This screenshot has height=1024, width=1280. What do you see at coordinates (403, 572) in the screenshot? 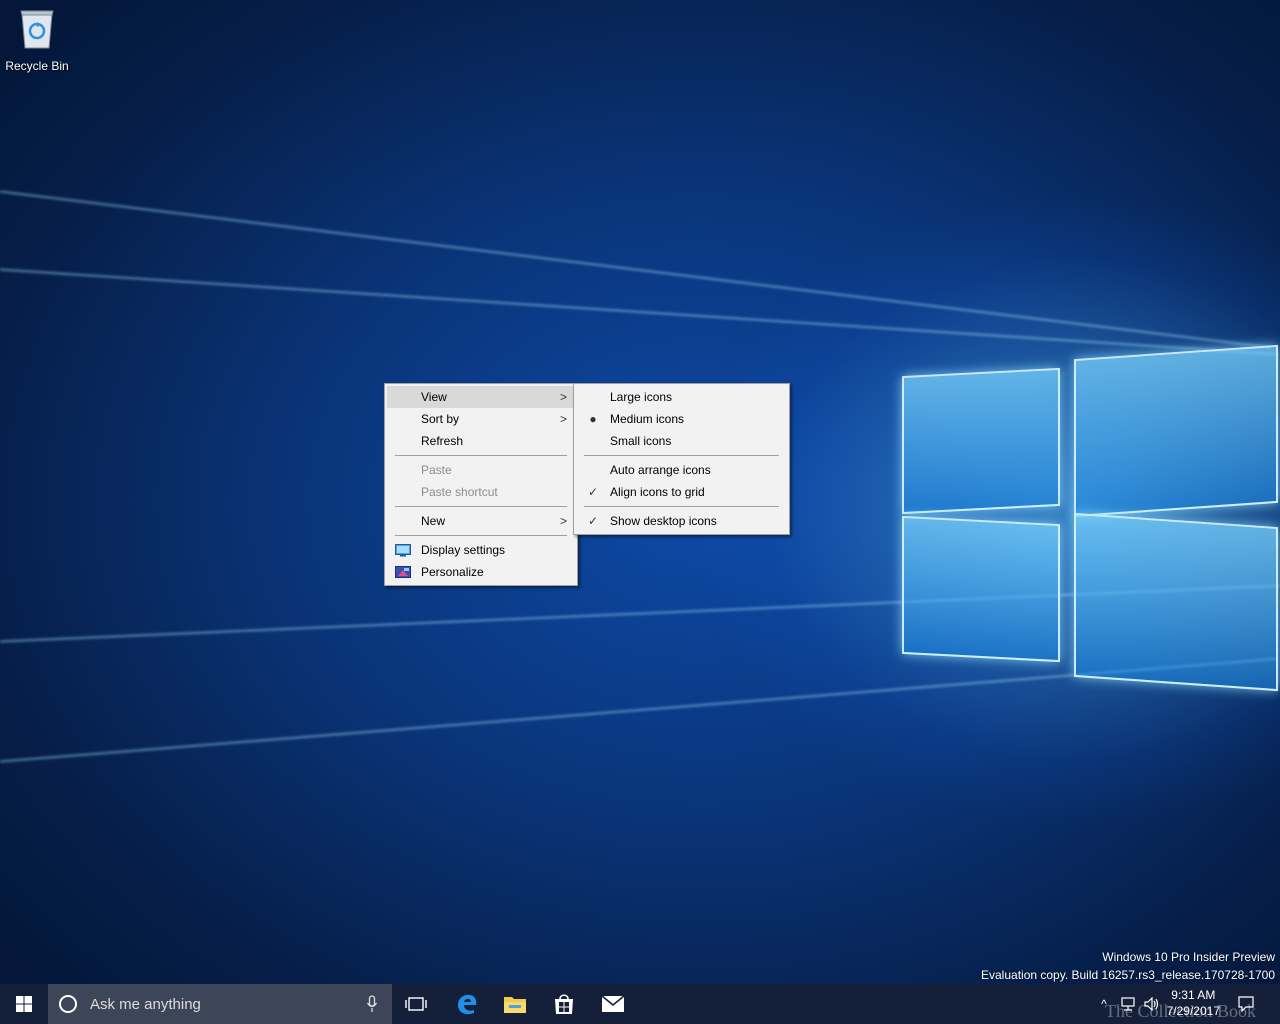
I see `personalize-icon` at bounding box center [403, 572].